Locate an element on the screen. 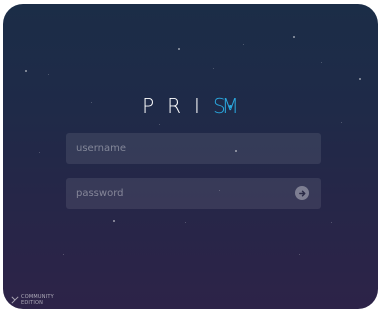 The width and height of the screenshot is (381, 313). username-input is located at coordinates (181, 148).